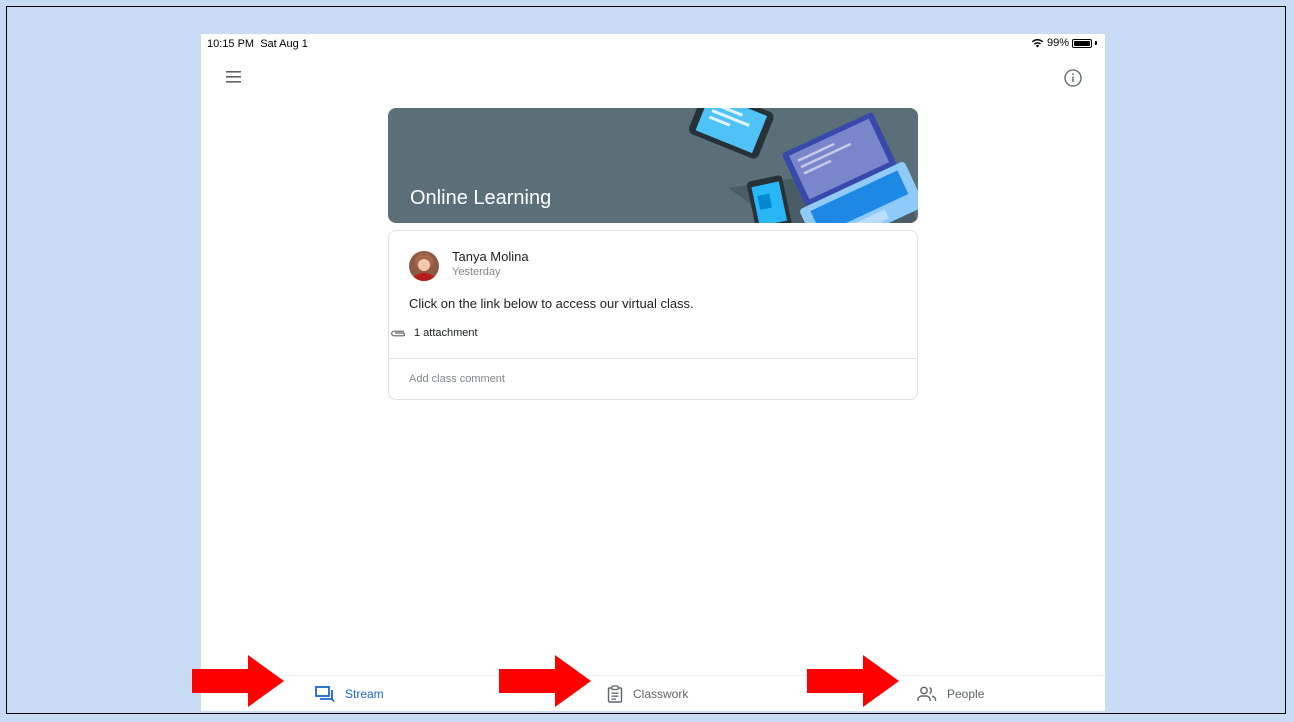 This screenshot has height=722, width=1294. Describe the element at coordinates (234, 77) in the screenshot. I see `hamburger-menu-icon` at that location.